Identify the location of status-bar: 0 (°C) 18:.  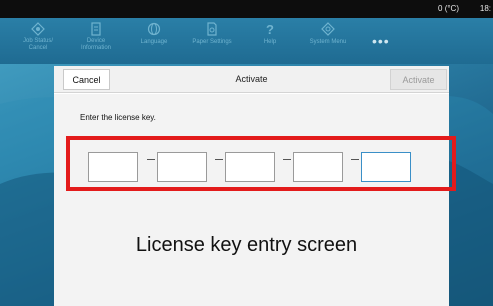
(246, 9).